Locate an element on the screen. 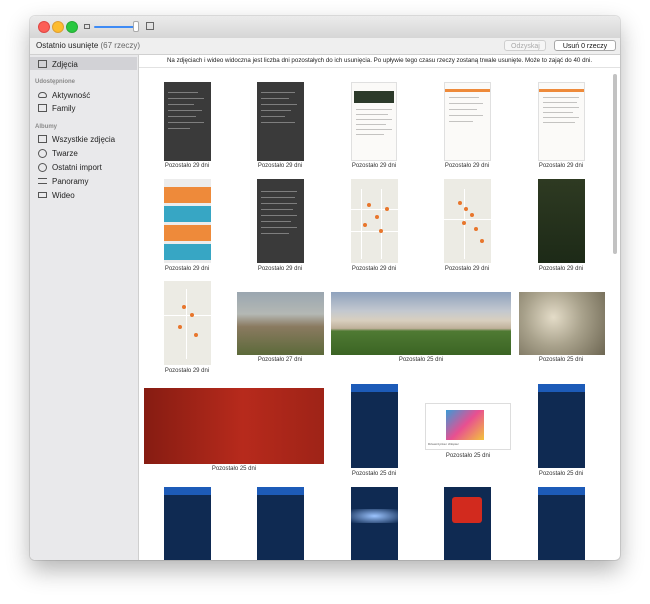  clock-icon is located at coordinates (42, 167).